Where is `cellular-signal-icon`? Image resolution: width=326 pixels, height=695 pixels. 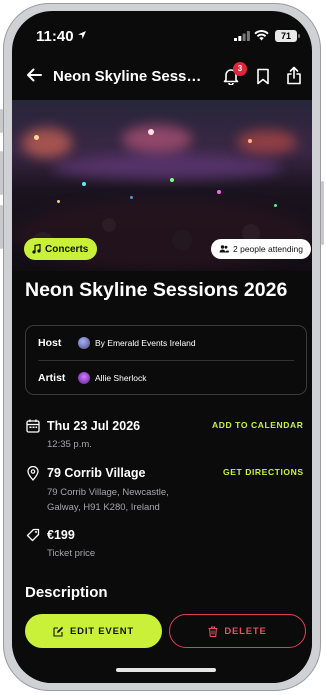
cellular-signal-icon is located at coordinates (242, 36).